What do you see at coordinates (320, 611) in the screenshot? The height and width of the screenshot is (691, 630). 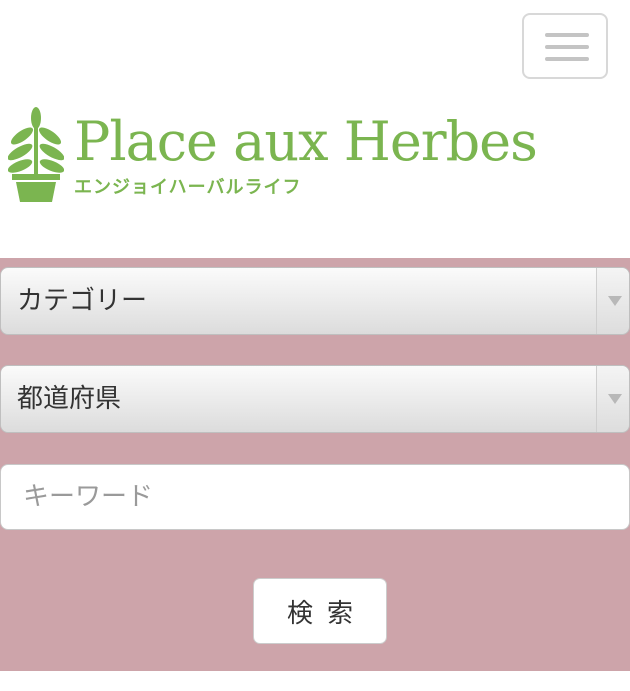 I see `search-button: 検索` at bounding box center [320, 611].